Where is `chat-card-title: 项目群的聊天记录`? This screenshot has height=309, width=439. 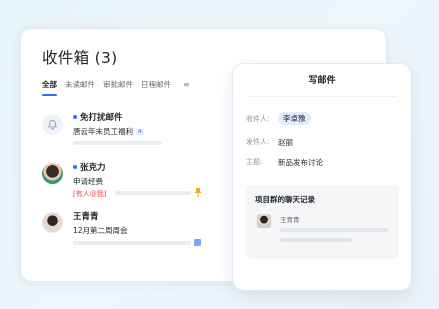 chat-card-title: 项目群的聊天记录 is located at coordinates (285, 199).